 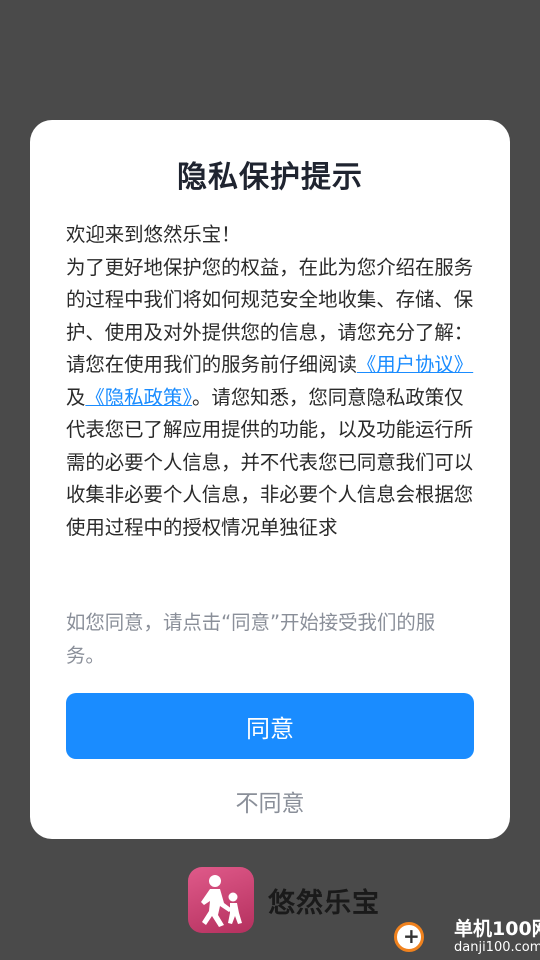 What do you see at coordinates (324, 903) in the screenshot?
I see `app-name: 悠然乐宝` at bounding box center [324, 903].